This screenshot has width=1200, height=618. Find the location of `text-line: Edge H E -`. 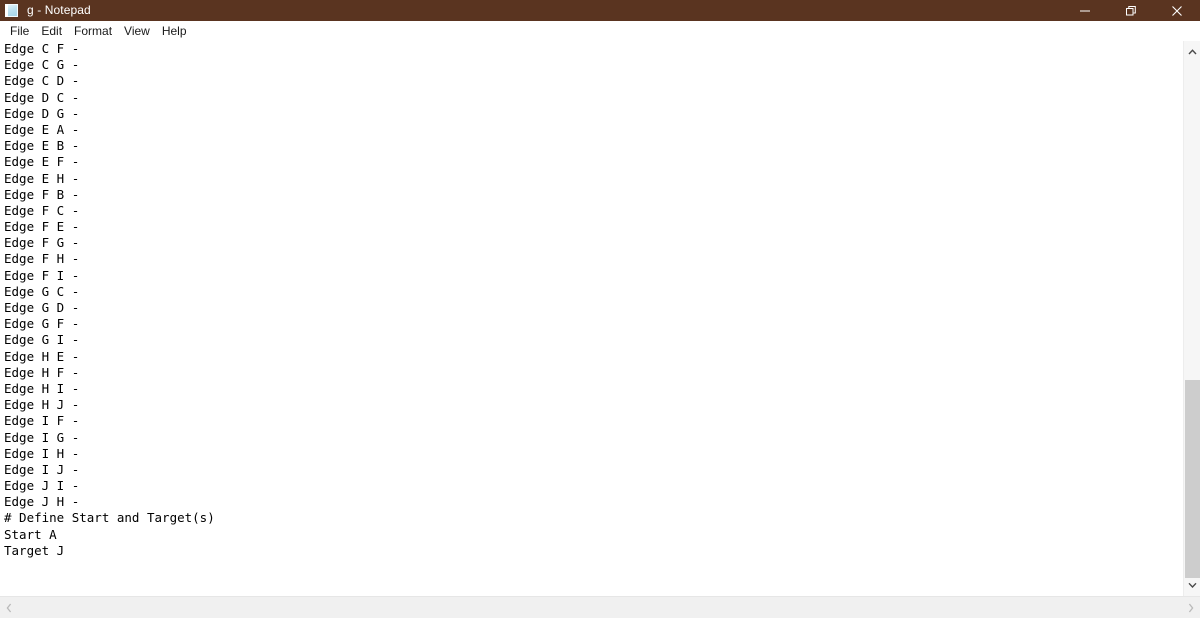

text-line: Edge H E - is located at coordinates (42, 356).